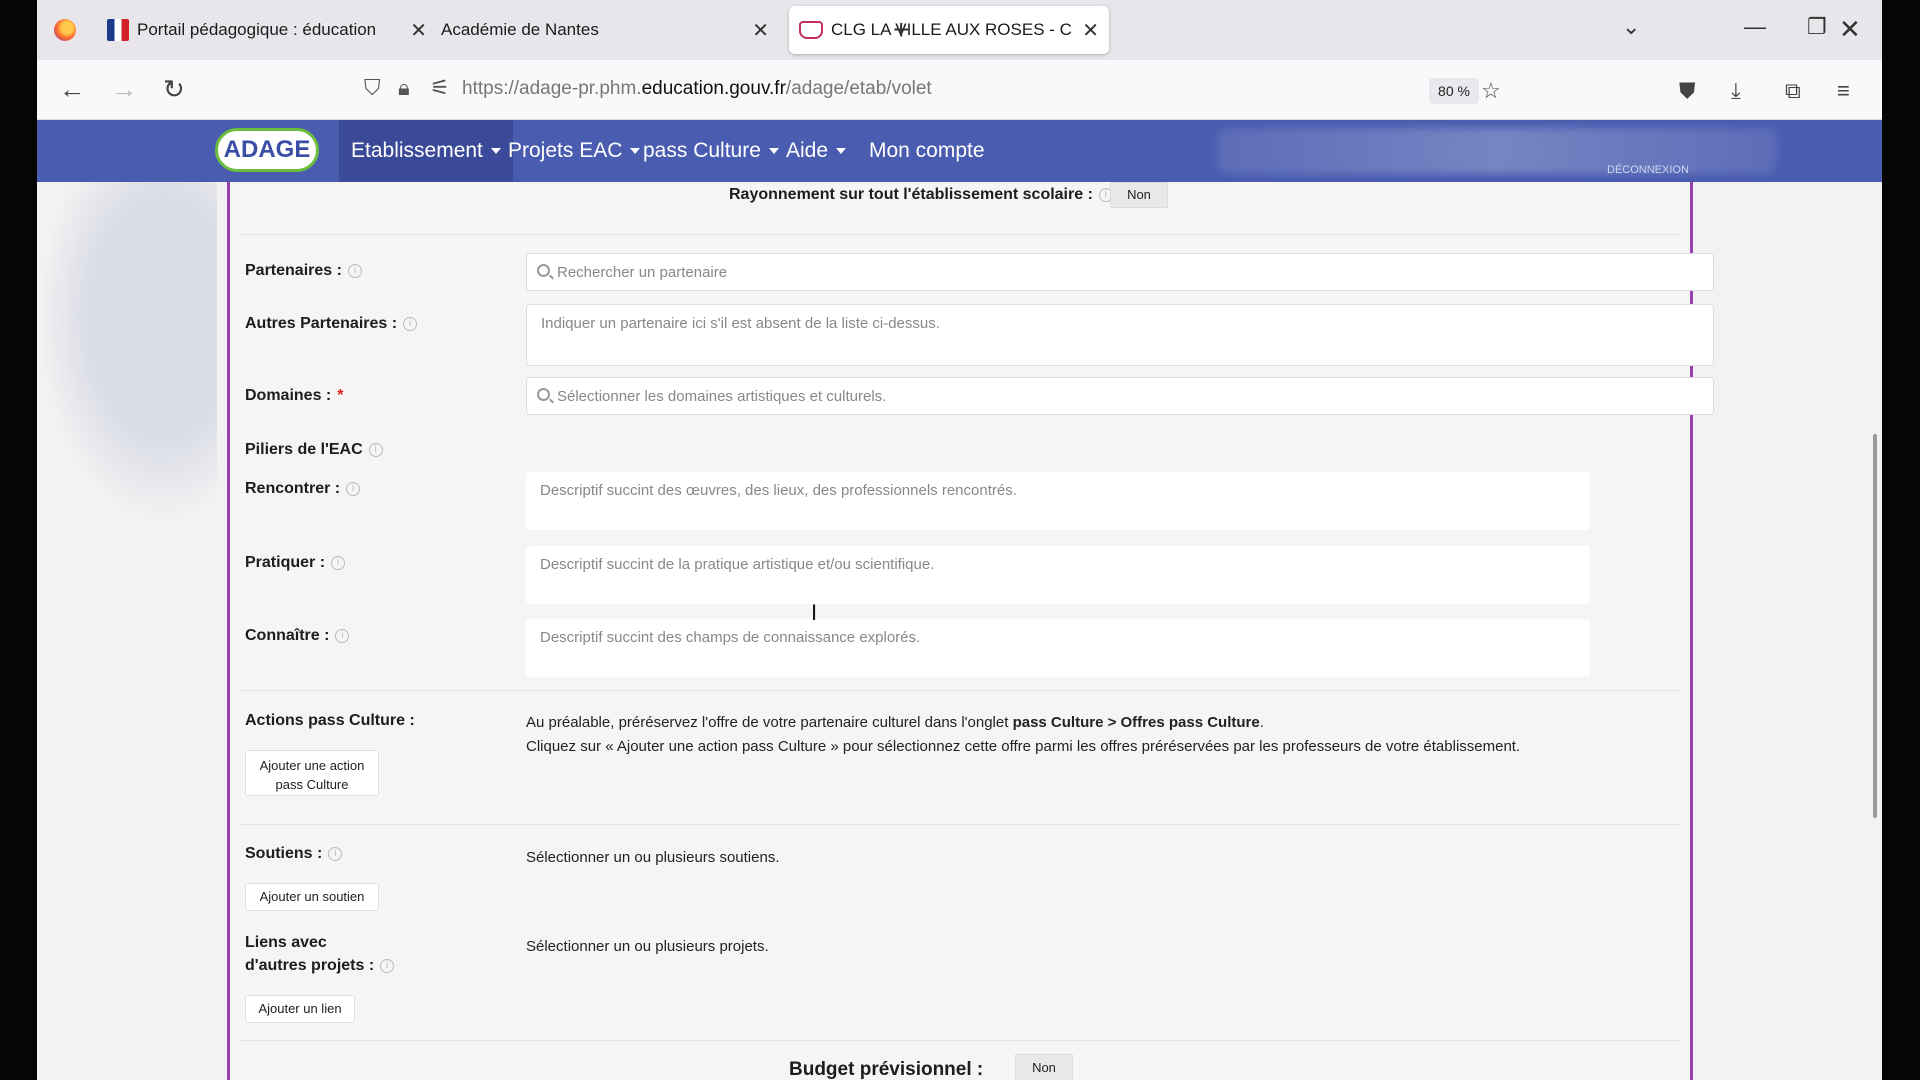 This screenshot has width=1920, height=1080. What do you see at coordinates (1755, 27) in the screenshot?
I see `minimize-icon: —` at bounding box center [1755, 27].